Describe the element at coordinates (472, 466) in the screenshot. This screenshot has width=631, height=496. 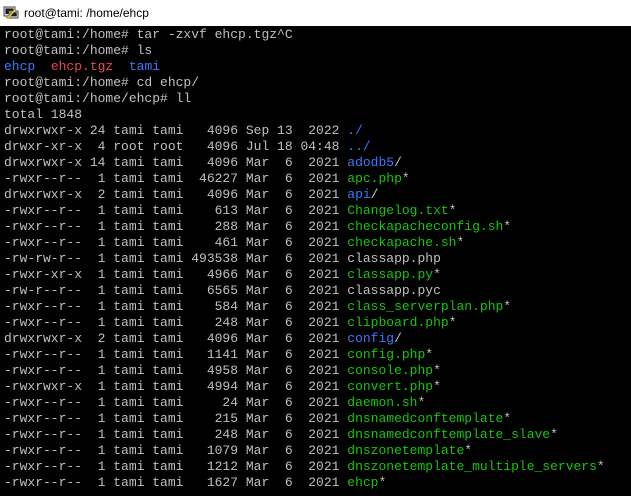
I see `executable-name: dnszonetemplate_multiple_servers` at that location.